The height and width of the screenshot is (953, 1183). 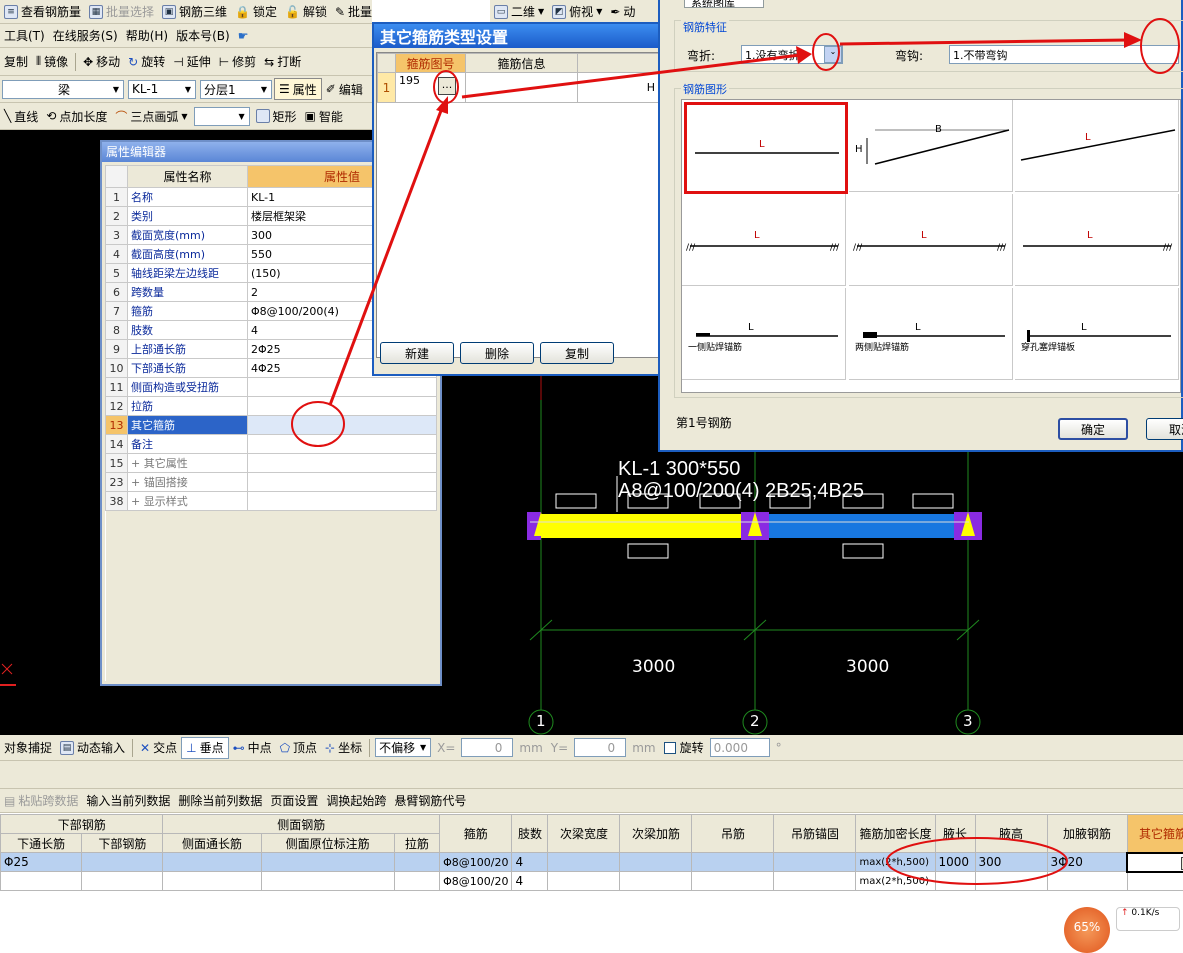 What do you see at coordinates (188, 235) in the screenshot?
I see `property-name: 截面宽度(mm)` at bounding box center [188, 235].